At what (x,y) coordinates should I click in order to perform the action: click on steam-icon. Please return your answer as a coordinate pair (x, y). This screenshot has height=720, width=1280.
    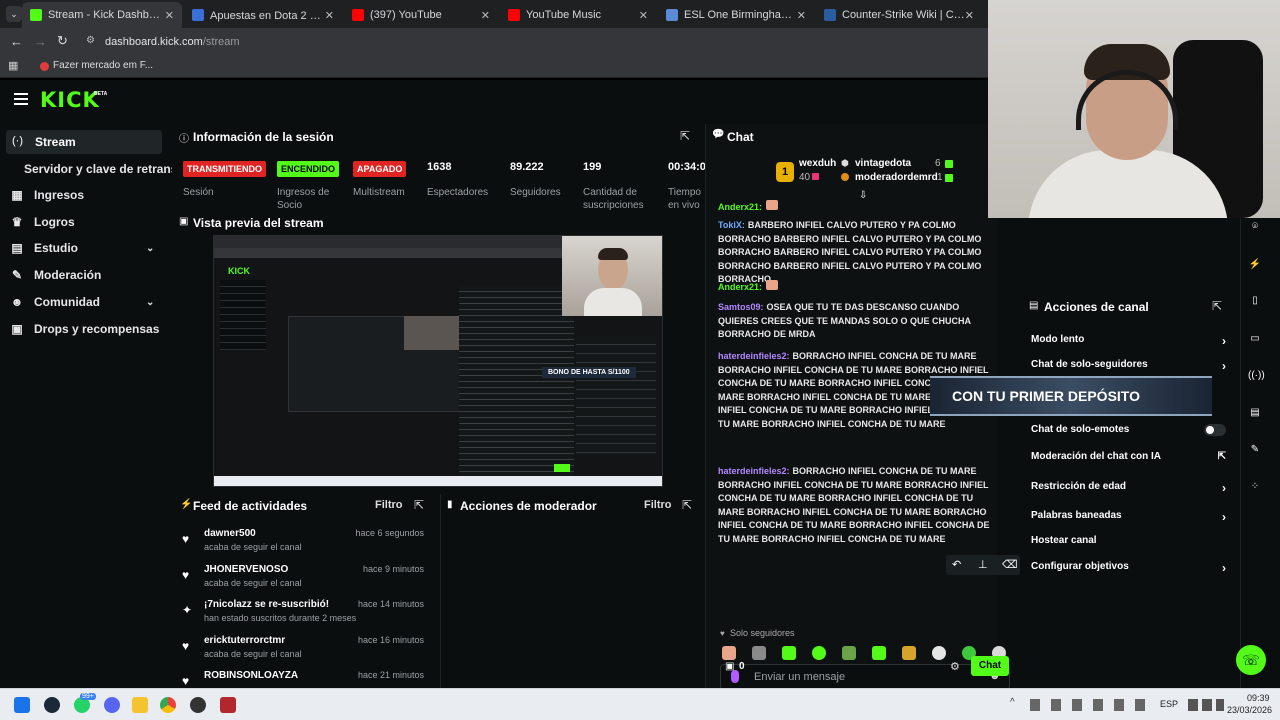
    Looking at the image, I should click on (52, 705).